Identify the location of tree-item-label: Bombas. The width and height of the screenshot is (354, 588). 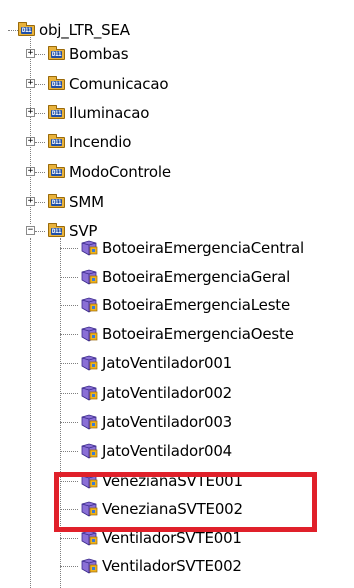
(99, 54).